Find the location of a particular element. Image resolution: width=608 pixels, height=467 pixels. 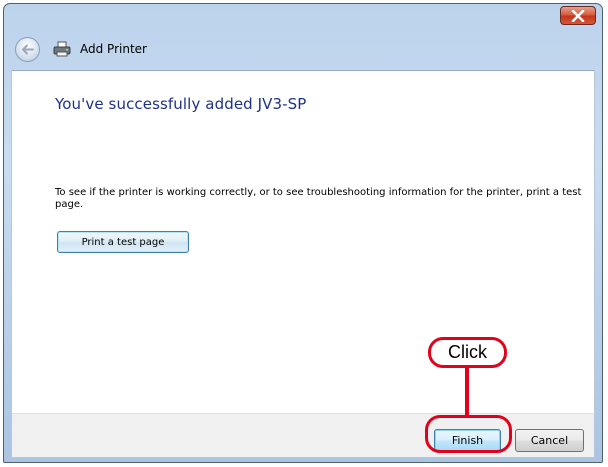

back-arrow-icon is located at coordinates (28, 49).